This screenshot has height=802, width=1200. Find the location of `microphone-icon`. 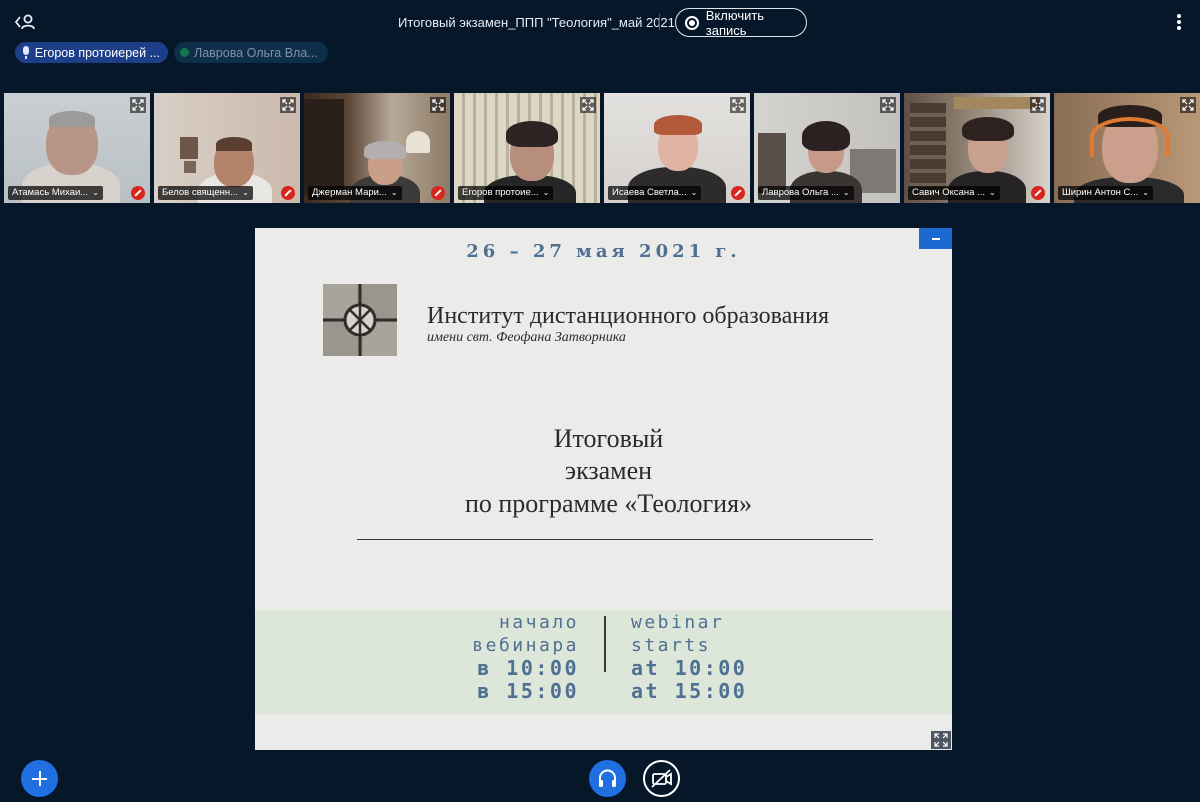

microphone-icon is located at coordinates (25, 52).